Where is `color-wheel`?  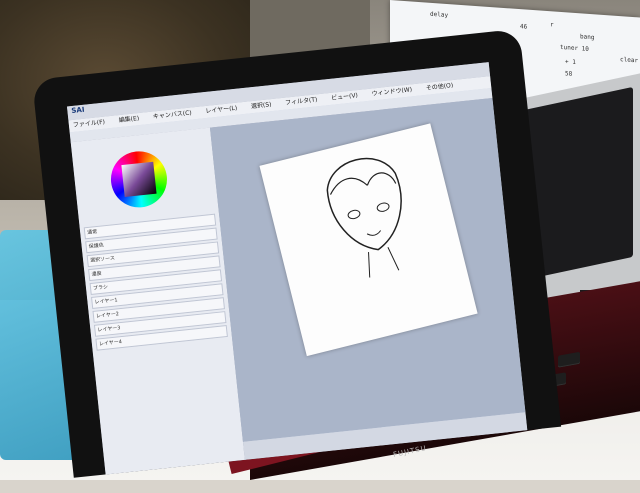 color-wheel is located at coordinates (139, 179).